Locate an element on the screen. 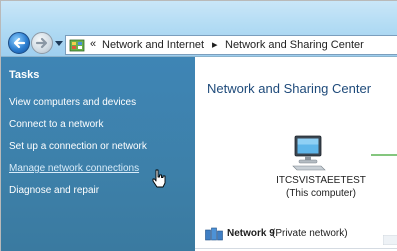  network-name: Network 9 is located at coordinates (251, 233).